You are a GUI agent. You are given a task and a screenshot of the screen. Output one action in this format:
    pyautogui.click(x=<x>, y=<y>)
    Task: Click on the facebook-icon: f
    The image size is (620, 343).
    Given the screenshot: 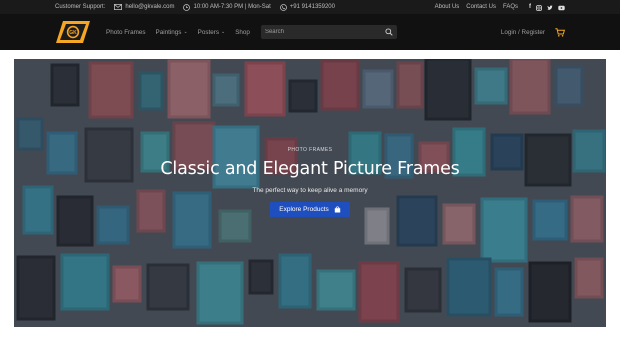 What is the action you would take?
    pyautogui.click(x=530, y=7)
    